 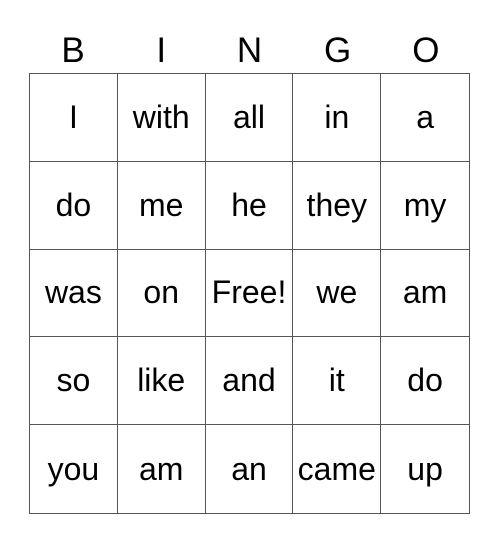 I want to click on bingo-cell: they, so click(x=337, y=205).